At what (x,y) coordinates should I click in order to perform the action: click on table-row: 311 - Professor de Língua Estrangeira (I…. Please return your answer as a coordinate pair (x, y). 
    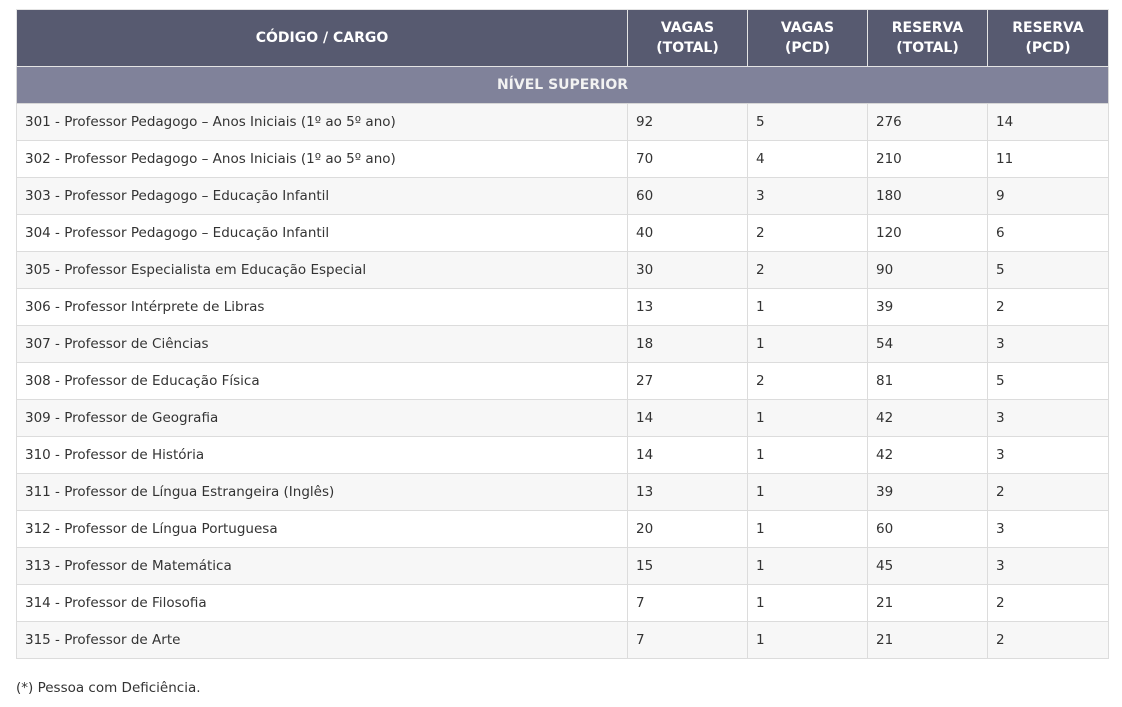
    Looking at the image, I should click on (562, 492).